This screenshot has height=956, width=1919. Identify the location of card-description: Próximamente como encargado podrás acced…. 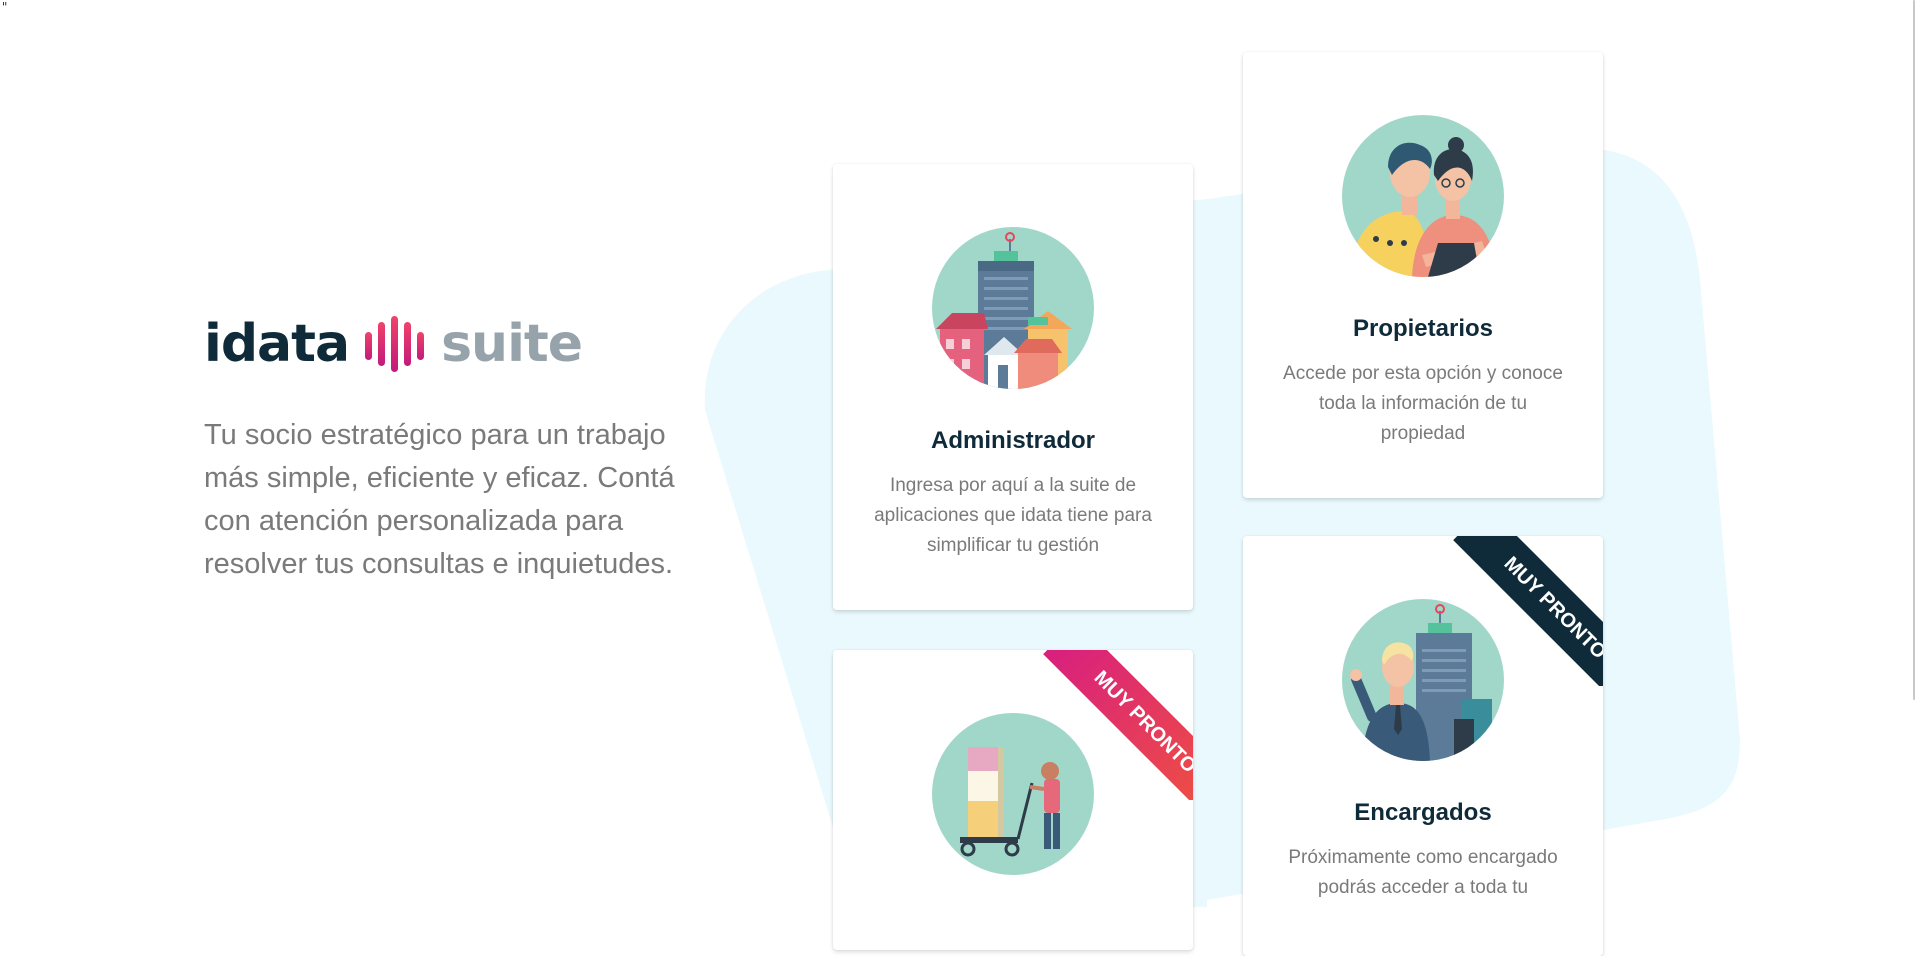
(1423, 872).